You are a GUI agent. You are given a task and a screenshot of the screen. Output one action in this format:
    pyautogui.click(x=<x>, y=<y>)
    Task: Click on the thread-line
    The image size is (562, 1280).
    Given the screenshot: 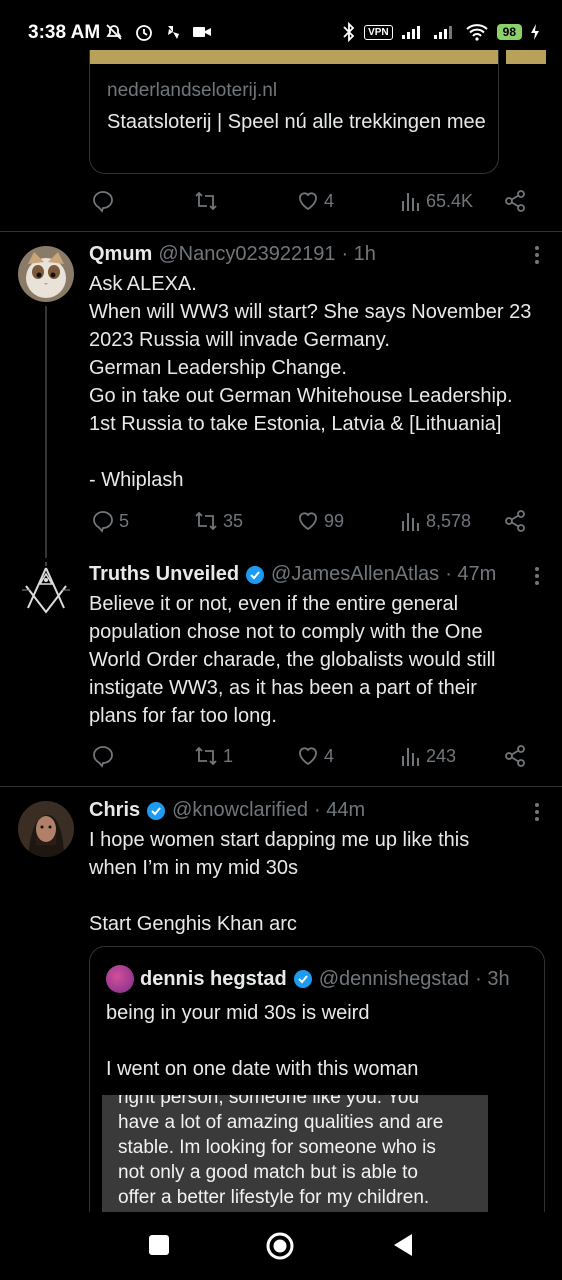 What is the action you would take?
    pyautogui.click(x=46, y=432)
    